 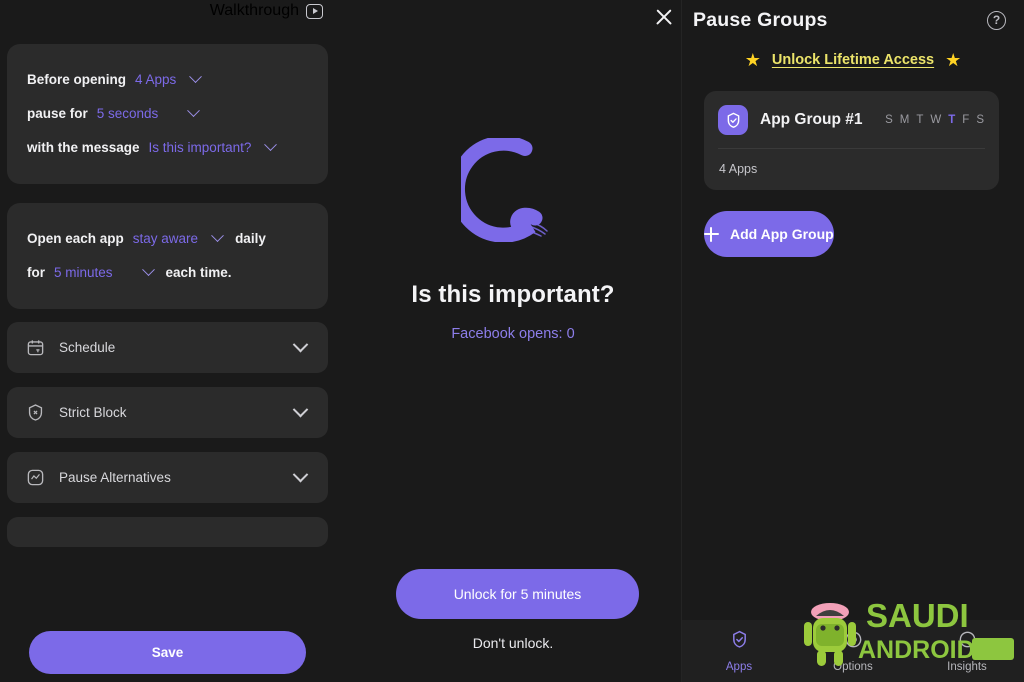 I want to click on collapse-row-partial, so click(x=167, y=532).